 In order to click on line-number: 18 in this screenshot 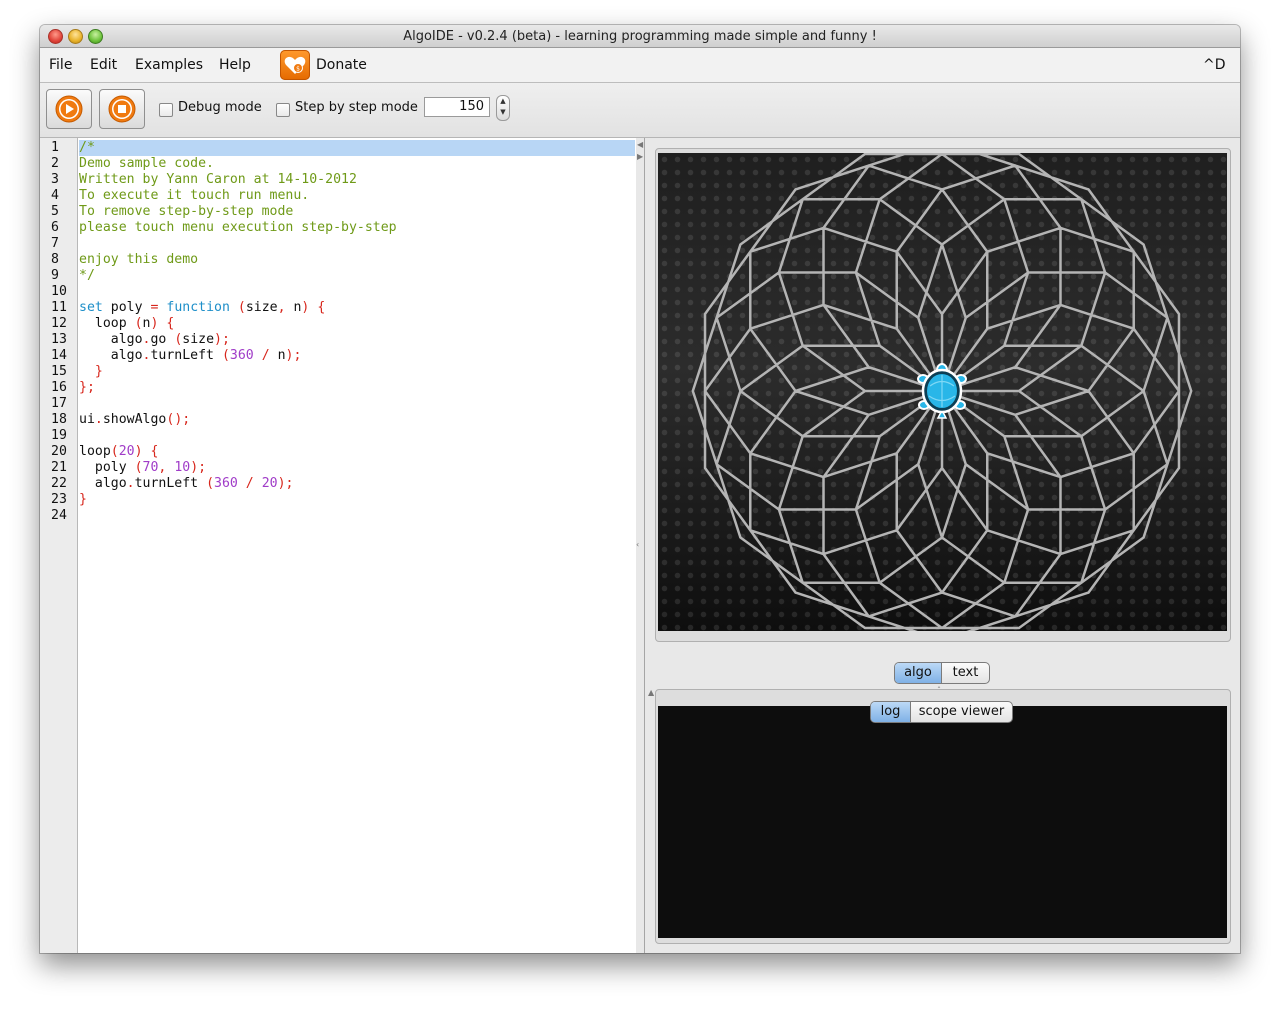, I will do `click(59, 419)`.